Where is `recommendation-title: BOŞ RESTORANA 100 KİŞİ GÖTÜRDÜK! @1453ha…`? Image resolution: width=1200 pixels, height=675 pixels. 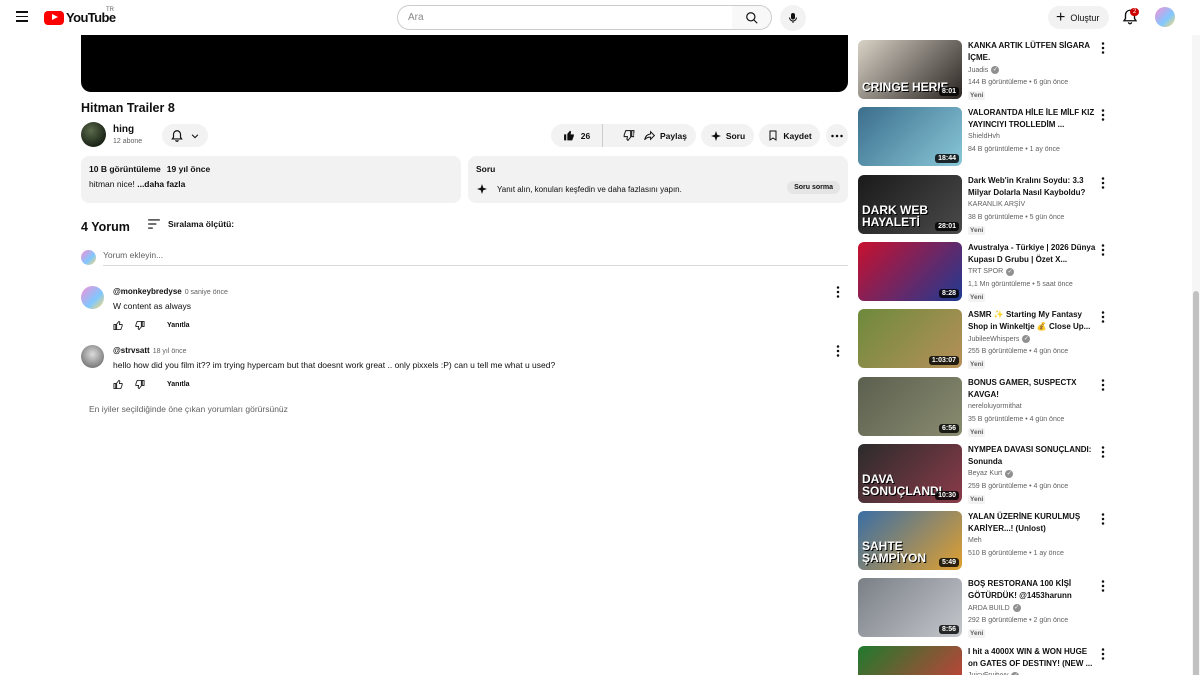
recommendation-title: BOŞ RESTORANA 100 KİŞİ GÖTÜRDÜK! @1453ha… is located at coordinates (1032, 590).